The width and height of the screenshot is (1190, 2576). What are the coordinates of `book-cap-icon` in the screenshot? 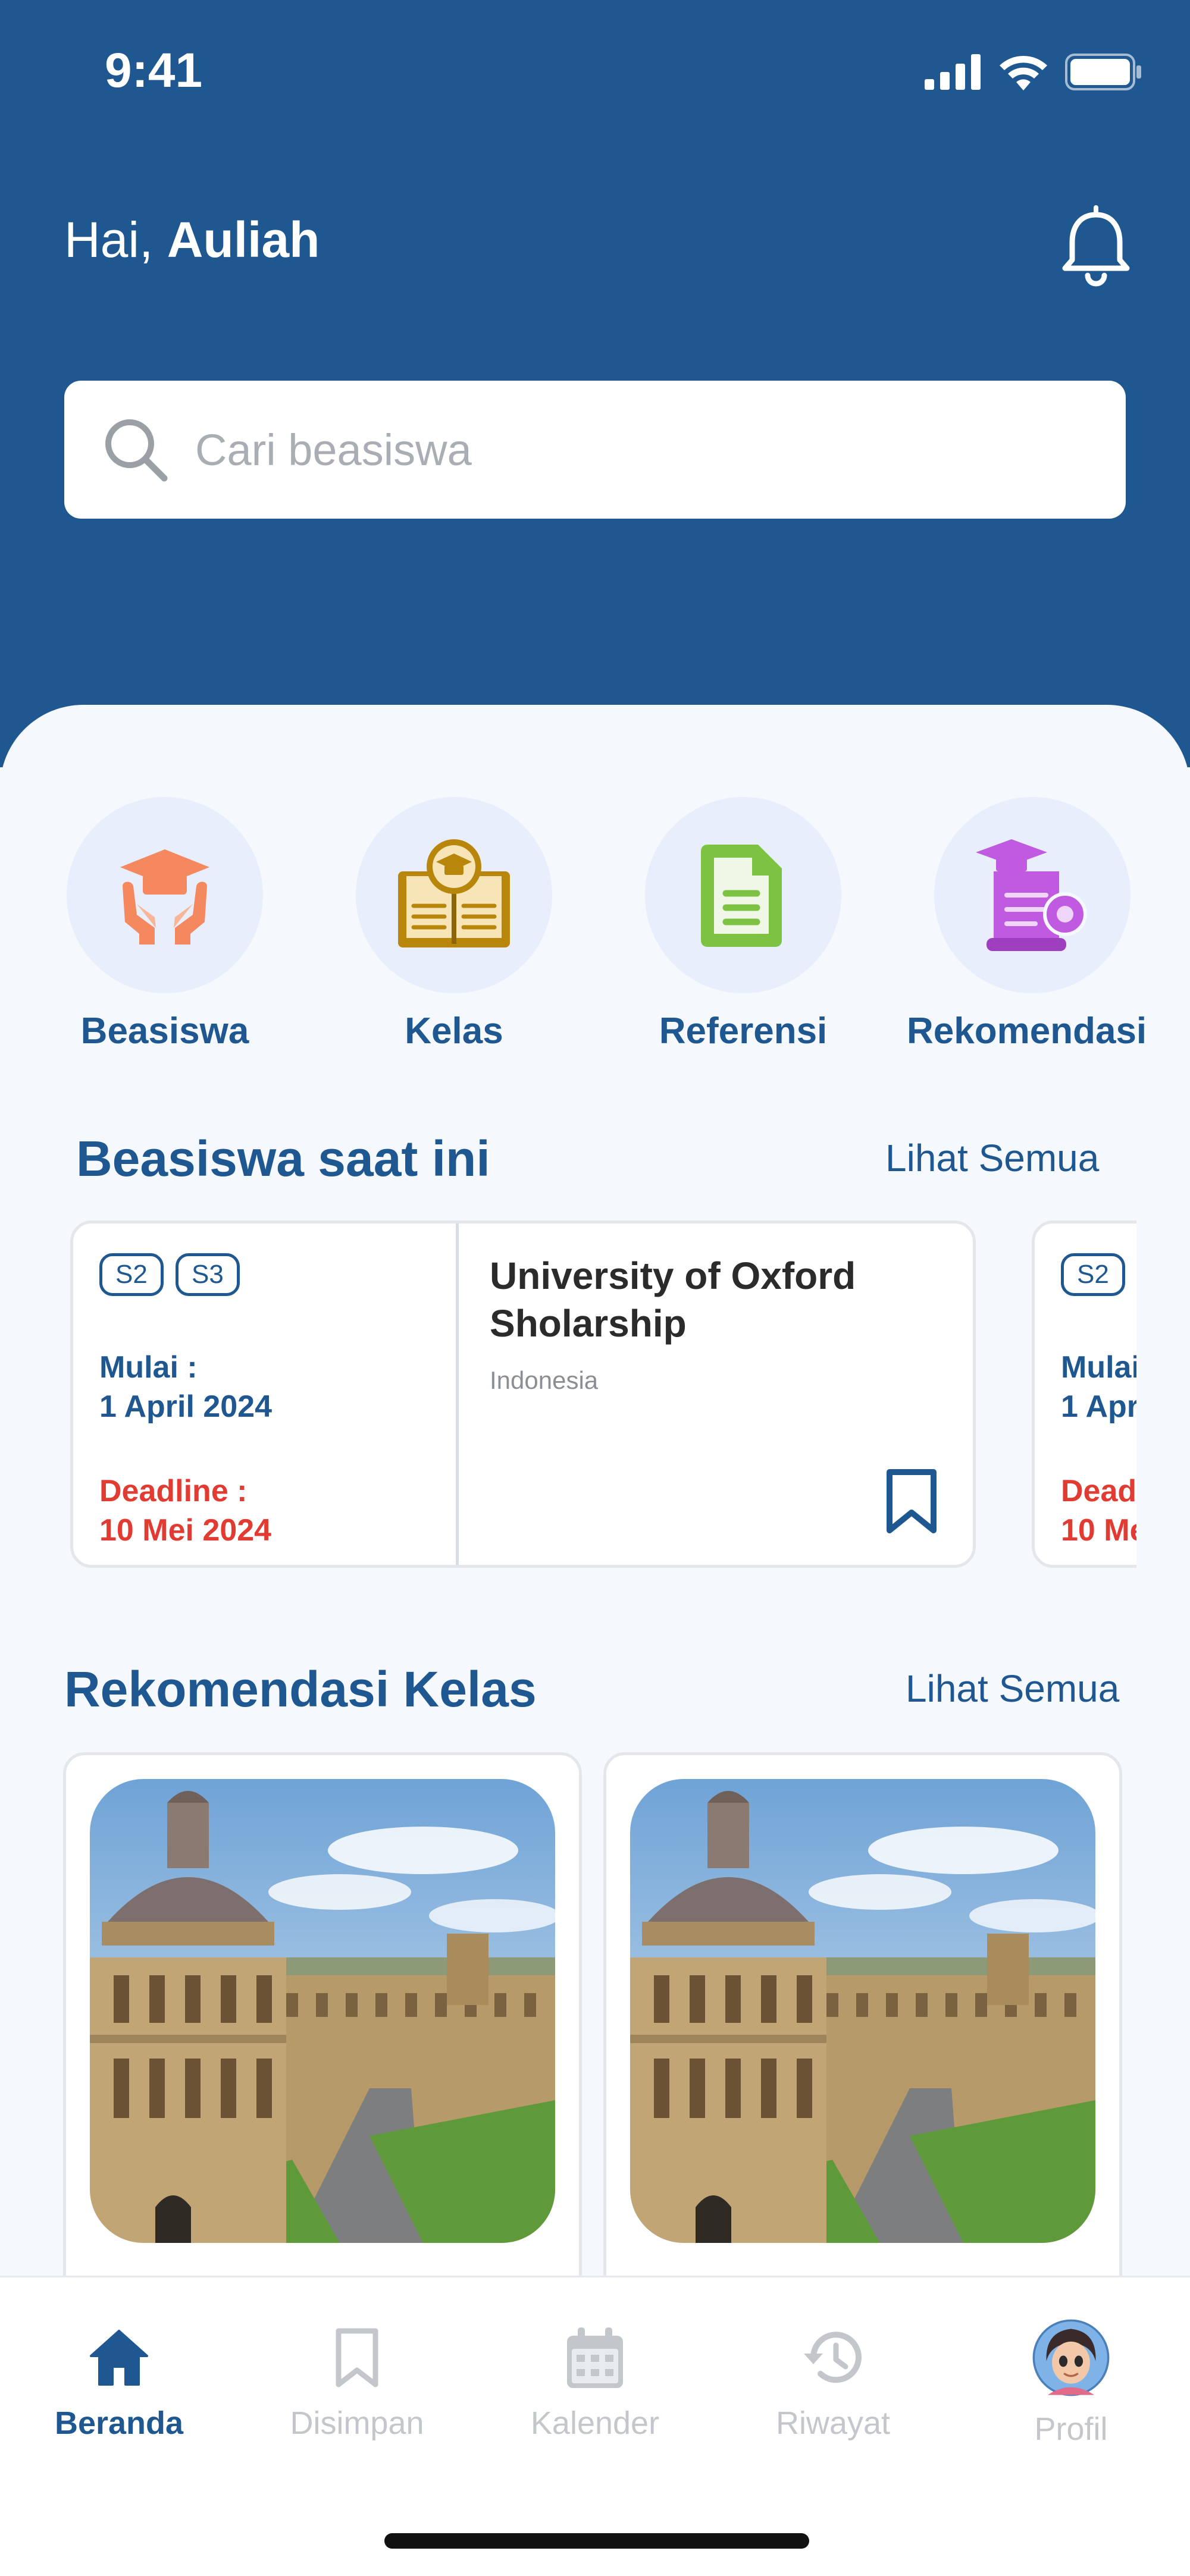 It's located at (454, 893).